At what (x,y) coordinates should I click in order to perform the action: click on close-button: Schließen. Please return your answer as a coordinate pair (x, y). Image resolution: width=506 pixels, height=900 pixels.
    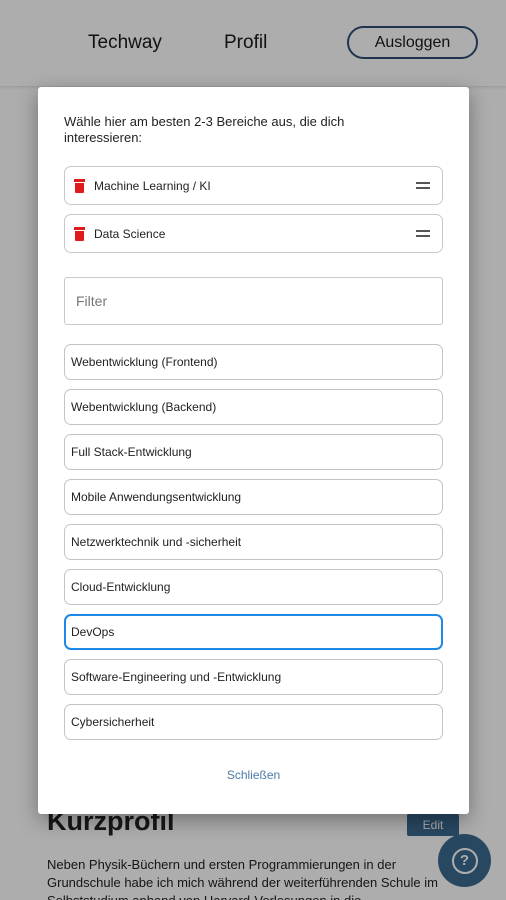
    Looking at the image, I should click on (253, 775).